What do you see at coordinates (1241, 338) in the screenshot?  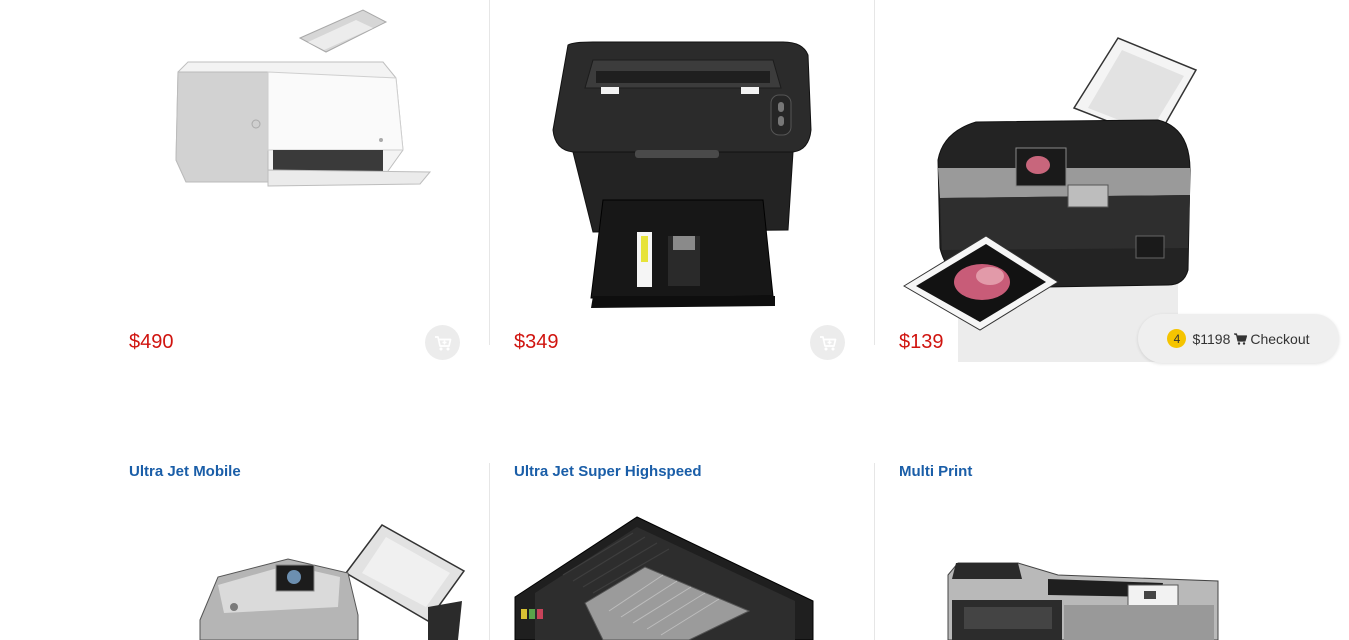 I see `shopping-cart-icon` at bounding box center [1241, 338].